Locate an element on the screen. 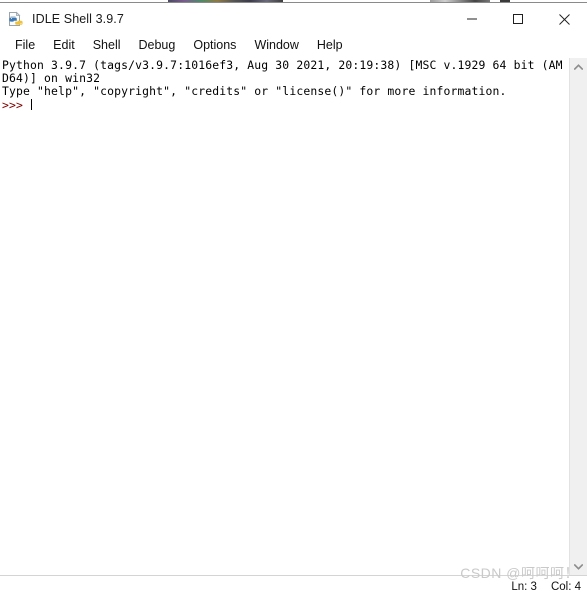 The image size is (587, 597). close-button is located at coordinates (564, 19).